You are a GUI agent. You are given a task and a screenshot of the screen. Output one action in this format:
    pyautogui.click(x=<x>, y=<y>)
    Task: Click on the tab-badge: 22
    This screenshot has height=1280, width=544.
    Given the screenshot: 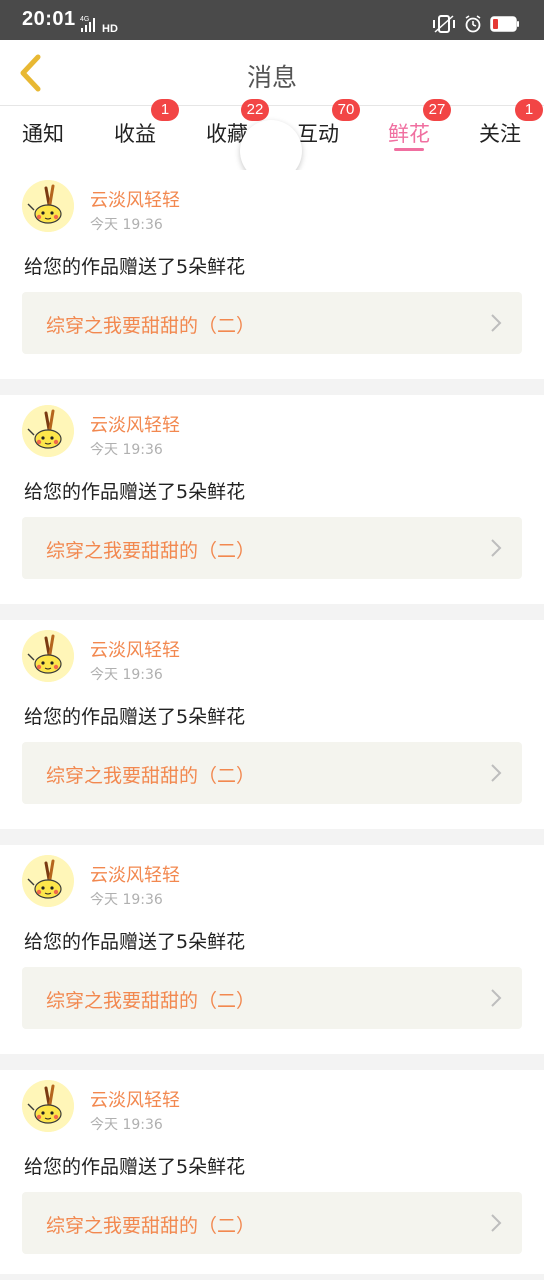 What is the action you would take?
    pyautogui.click(x=255, y=110)
    